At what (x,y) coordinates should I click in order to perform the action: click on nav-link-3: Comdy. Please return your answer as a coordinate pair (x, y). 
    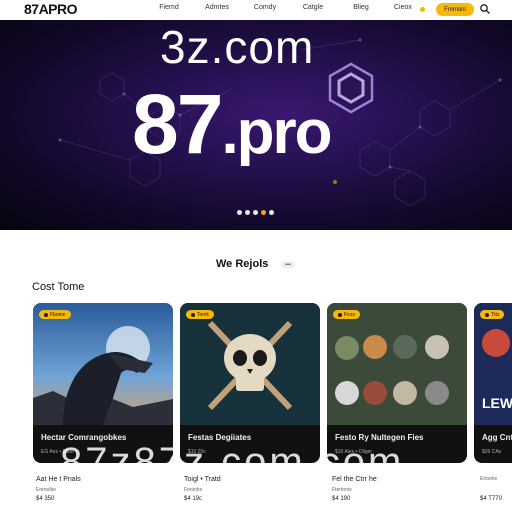
    Looking at the image, I should click on (265, 7).